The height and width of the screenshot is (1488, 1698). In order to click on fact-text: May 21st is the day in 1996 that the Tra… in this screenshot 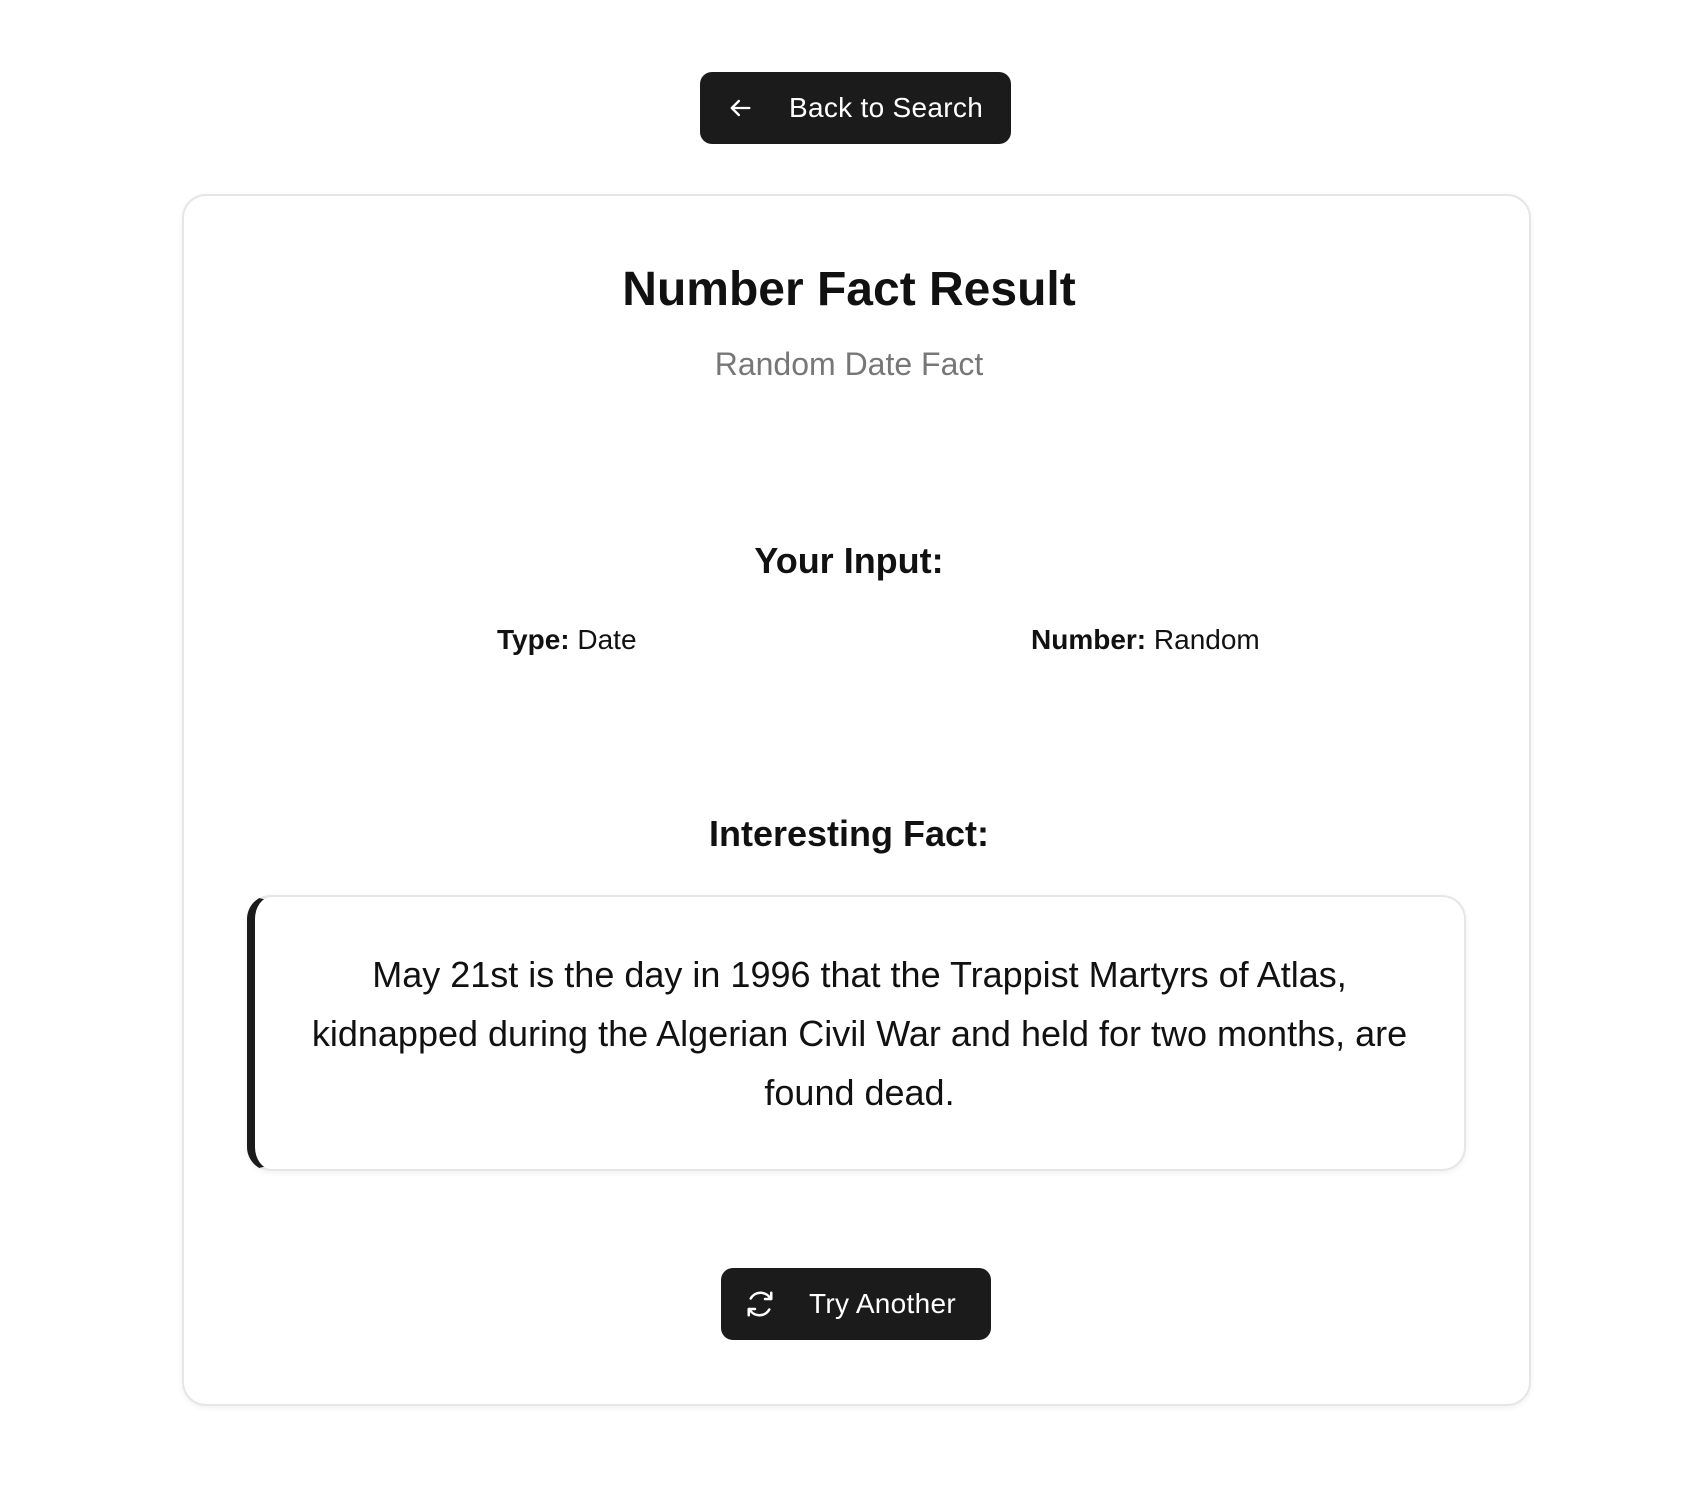, I will do `click(859, 1033)`.